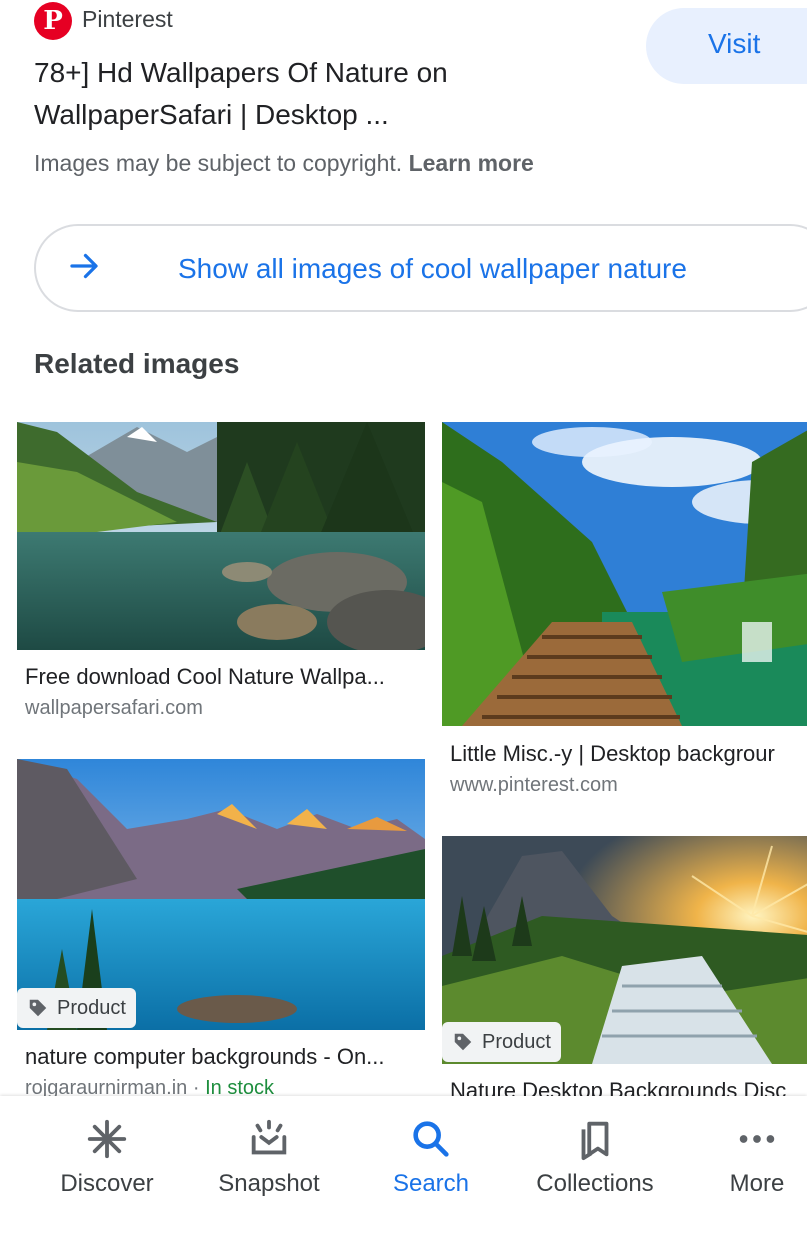  What do you see at coordinates (431, 1139) in the screenshot?
I see `search-icon` at bounding box center [431, 1139].